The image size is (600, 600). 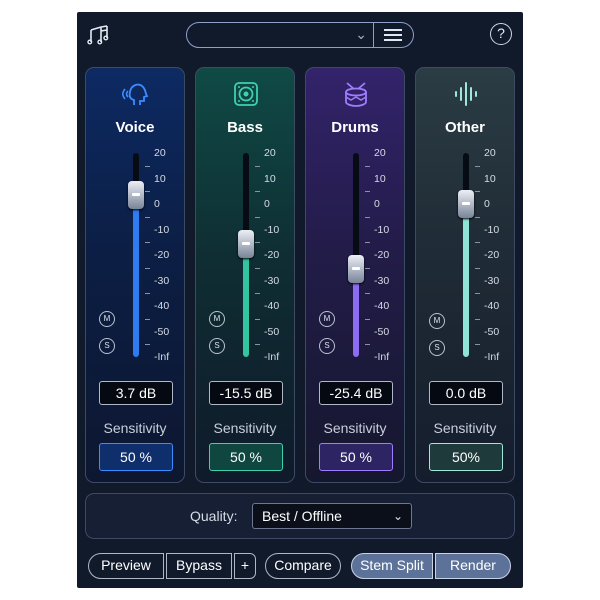 What do you see at coordinates (473, 566) in the screenshot?
I see `render-button: Render` at bounding box center [473, 566].